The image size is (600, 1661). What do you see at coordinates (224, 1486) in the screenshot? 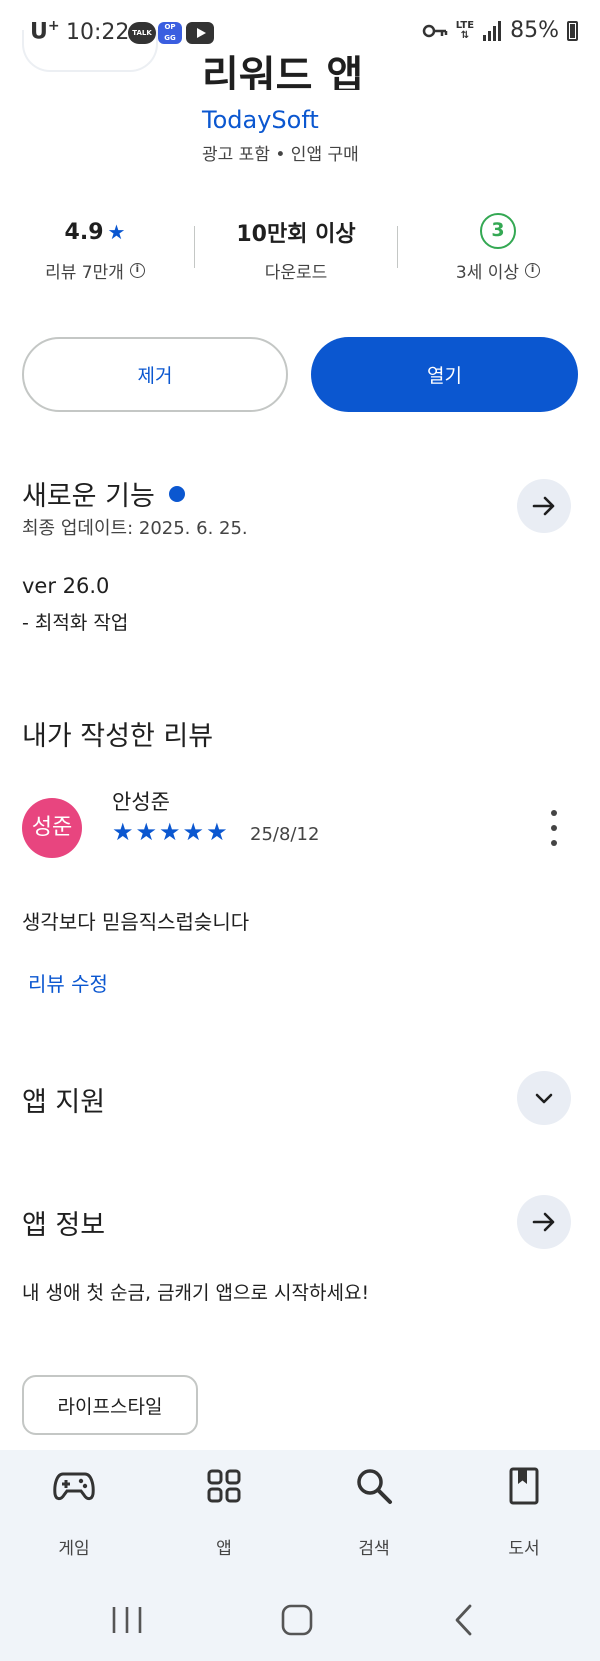
I see `apps-grid-icon` at bounding box center [224, 1486].